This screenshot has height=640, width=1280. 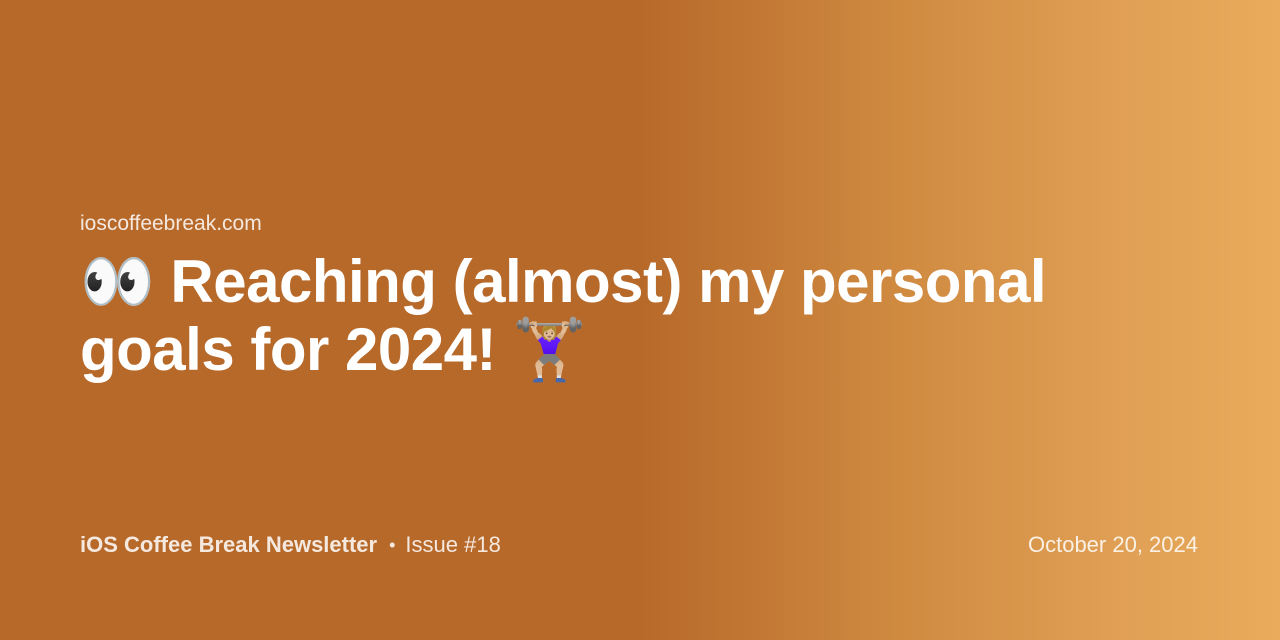 What do you see at coordinates (117, 281) in the screenshot?
I see `eyes-icon: 👀` at bounding box center [117, 281].